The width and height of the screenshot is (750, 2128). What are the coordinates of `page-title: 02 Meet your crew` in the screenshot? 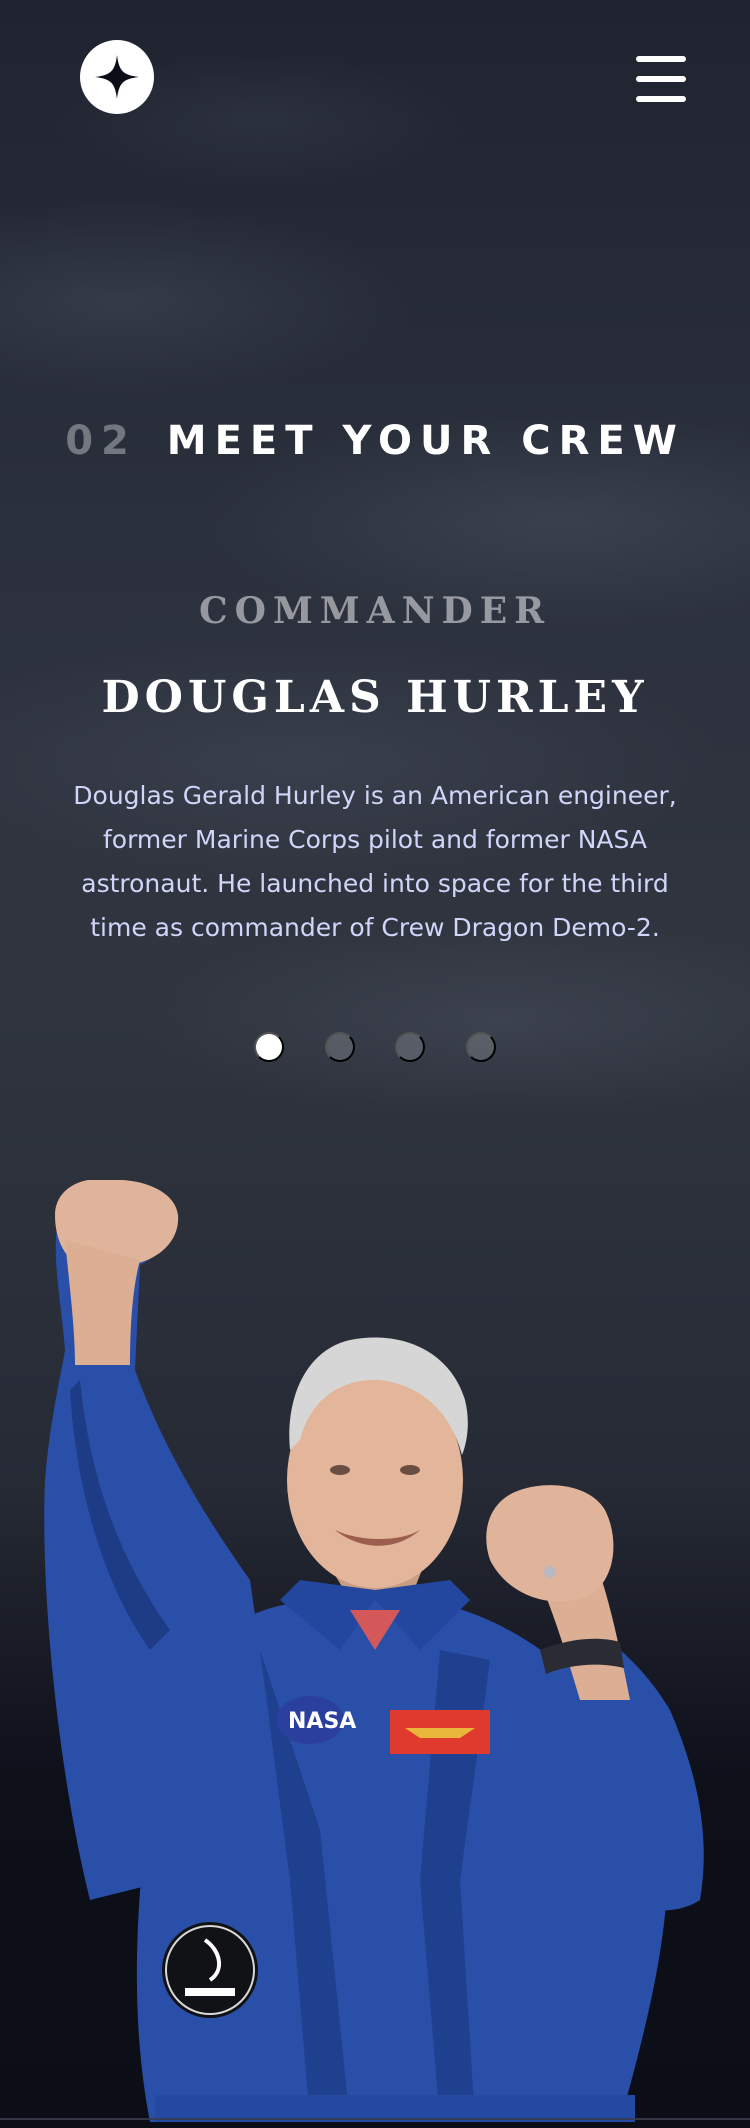 It's located at (375, 441).